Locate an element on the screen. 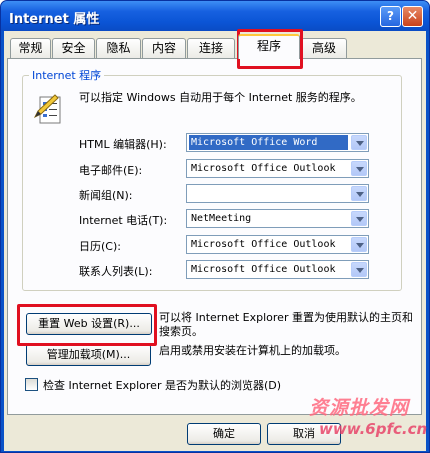  html-editor-value: Microsoft Office Word is located at coordinates (268, 142).